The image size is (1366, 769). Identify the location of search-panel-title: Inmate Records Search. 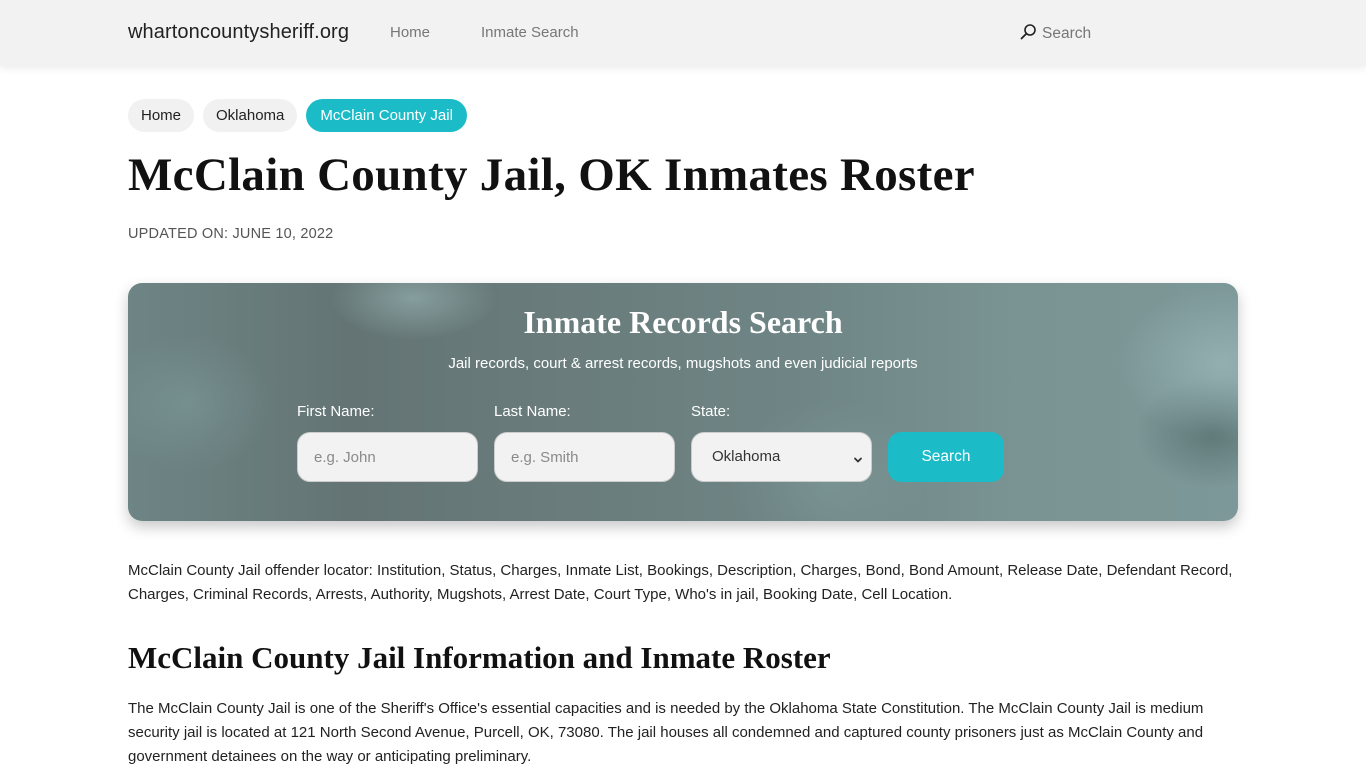
(683, 322).